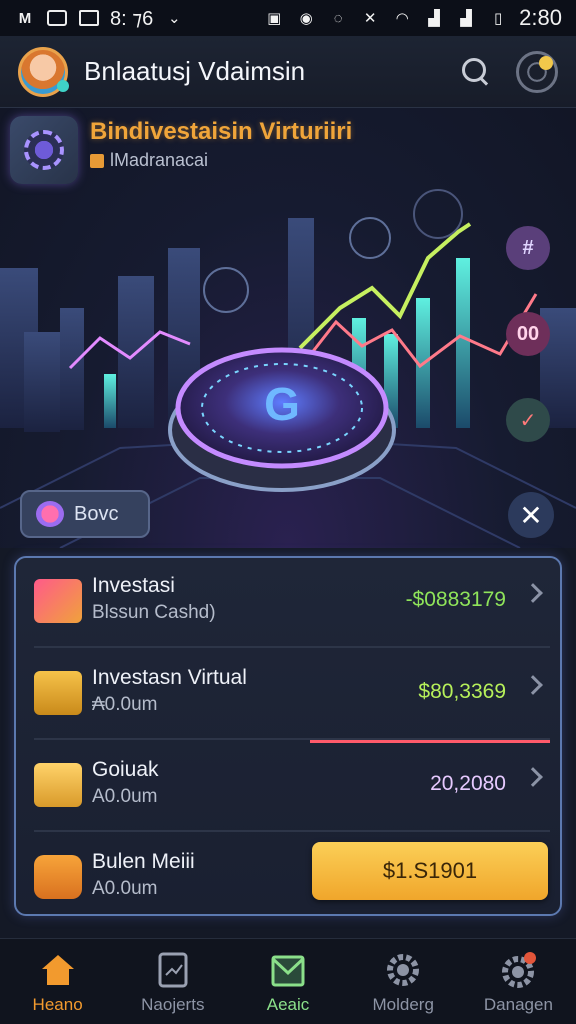 The height and width of the screenshot is (1024, 576). What do you see at coordinates (89, 18) in the screenshot?
I see `message-icon` at bounding box center [89, 18].